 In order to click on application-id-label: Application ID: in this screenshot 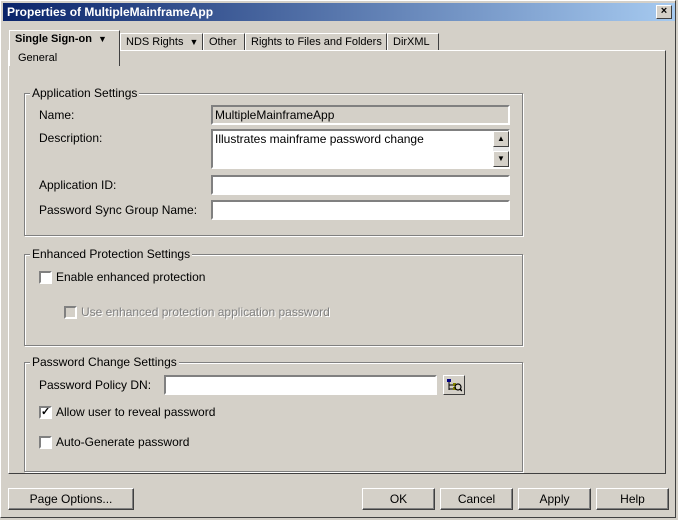, I will do `click(78, 185)`.